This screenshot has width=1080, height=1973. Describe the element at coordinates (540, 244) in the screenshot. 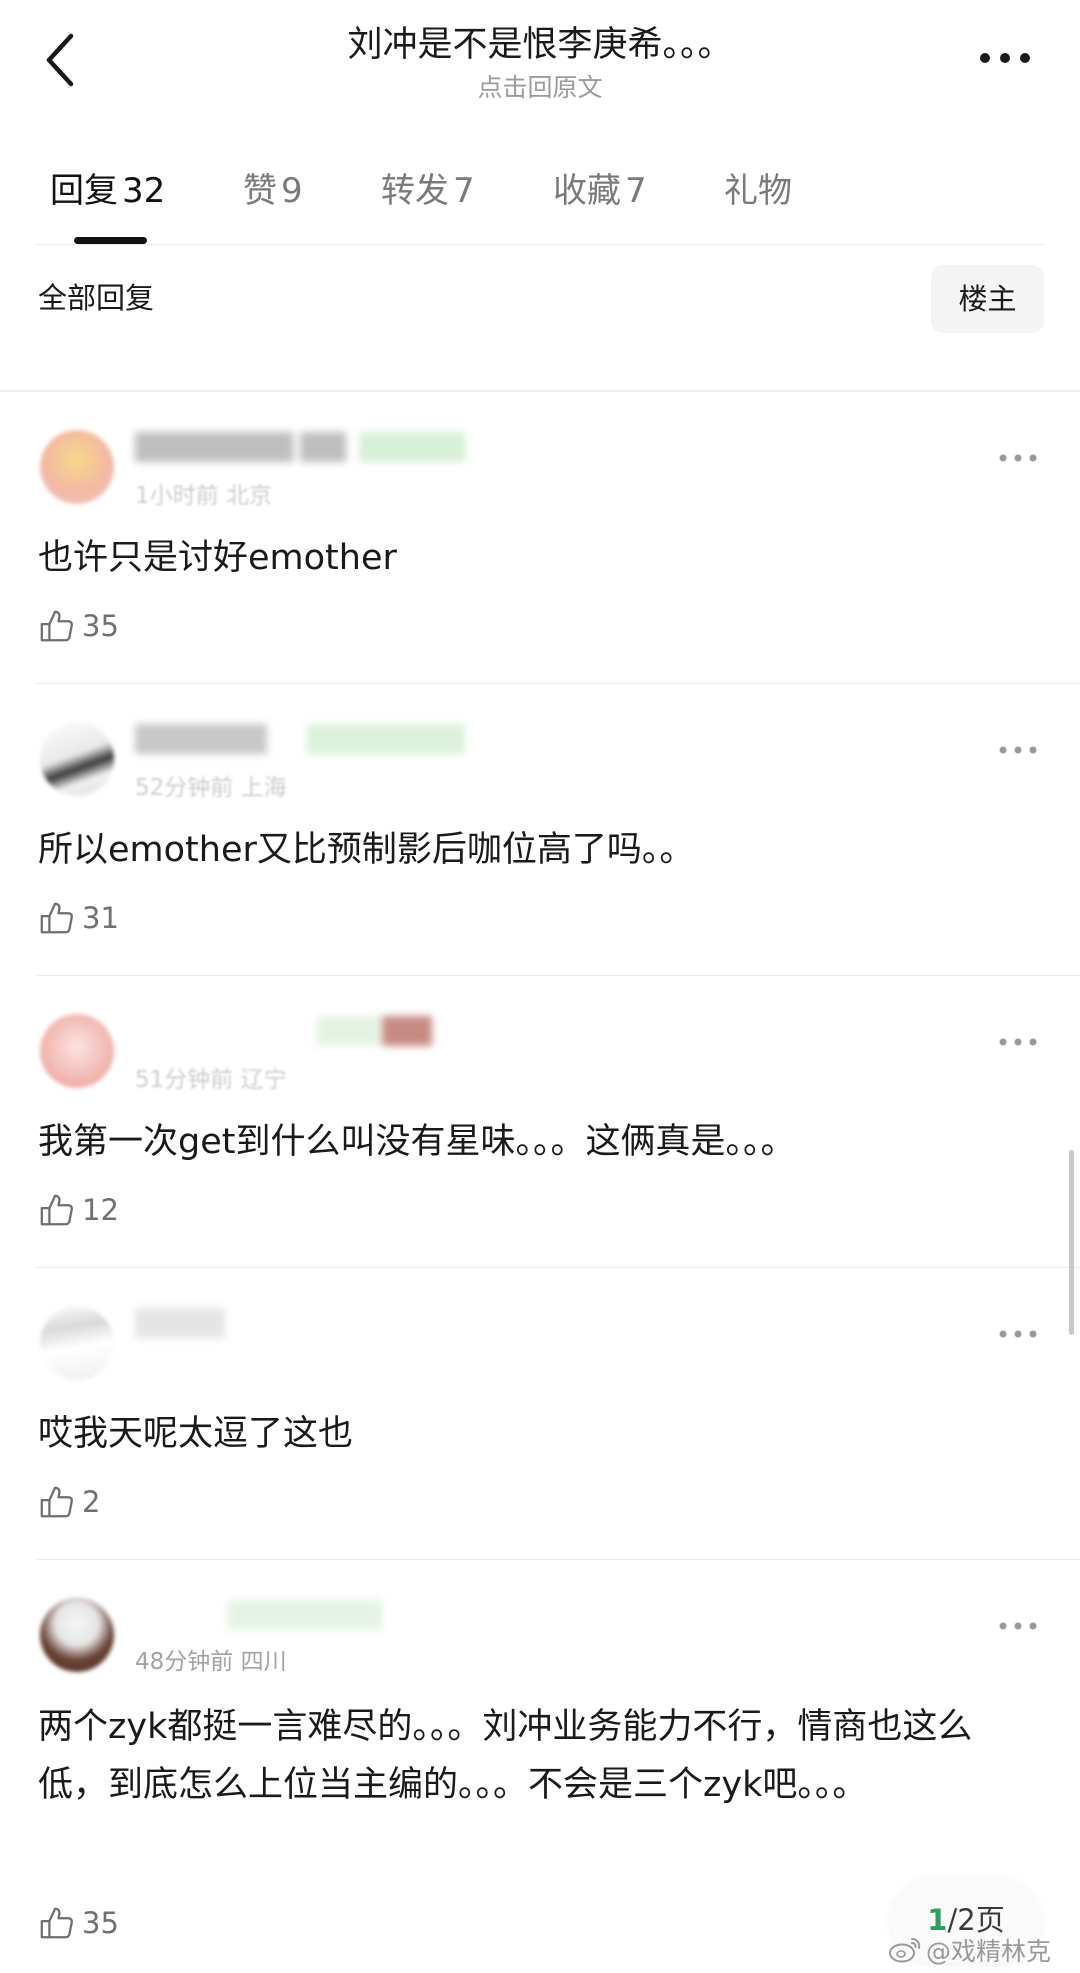

I see `tabs-divider` at that location.